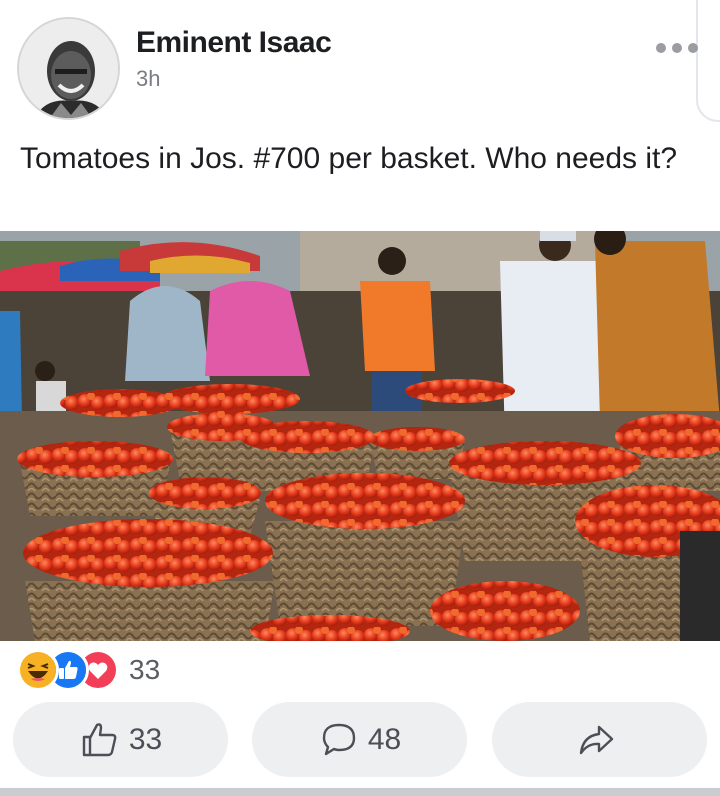 The image size is (720, 796). What do you see at coordinates (384, 739) in the screenshot?
I see `comment-count: 48` at bounding box center [384, 739].